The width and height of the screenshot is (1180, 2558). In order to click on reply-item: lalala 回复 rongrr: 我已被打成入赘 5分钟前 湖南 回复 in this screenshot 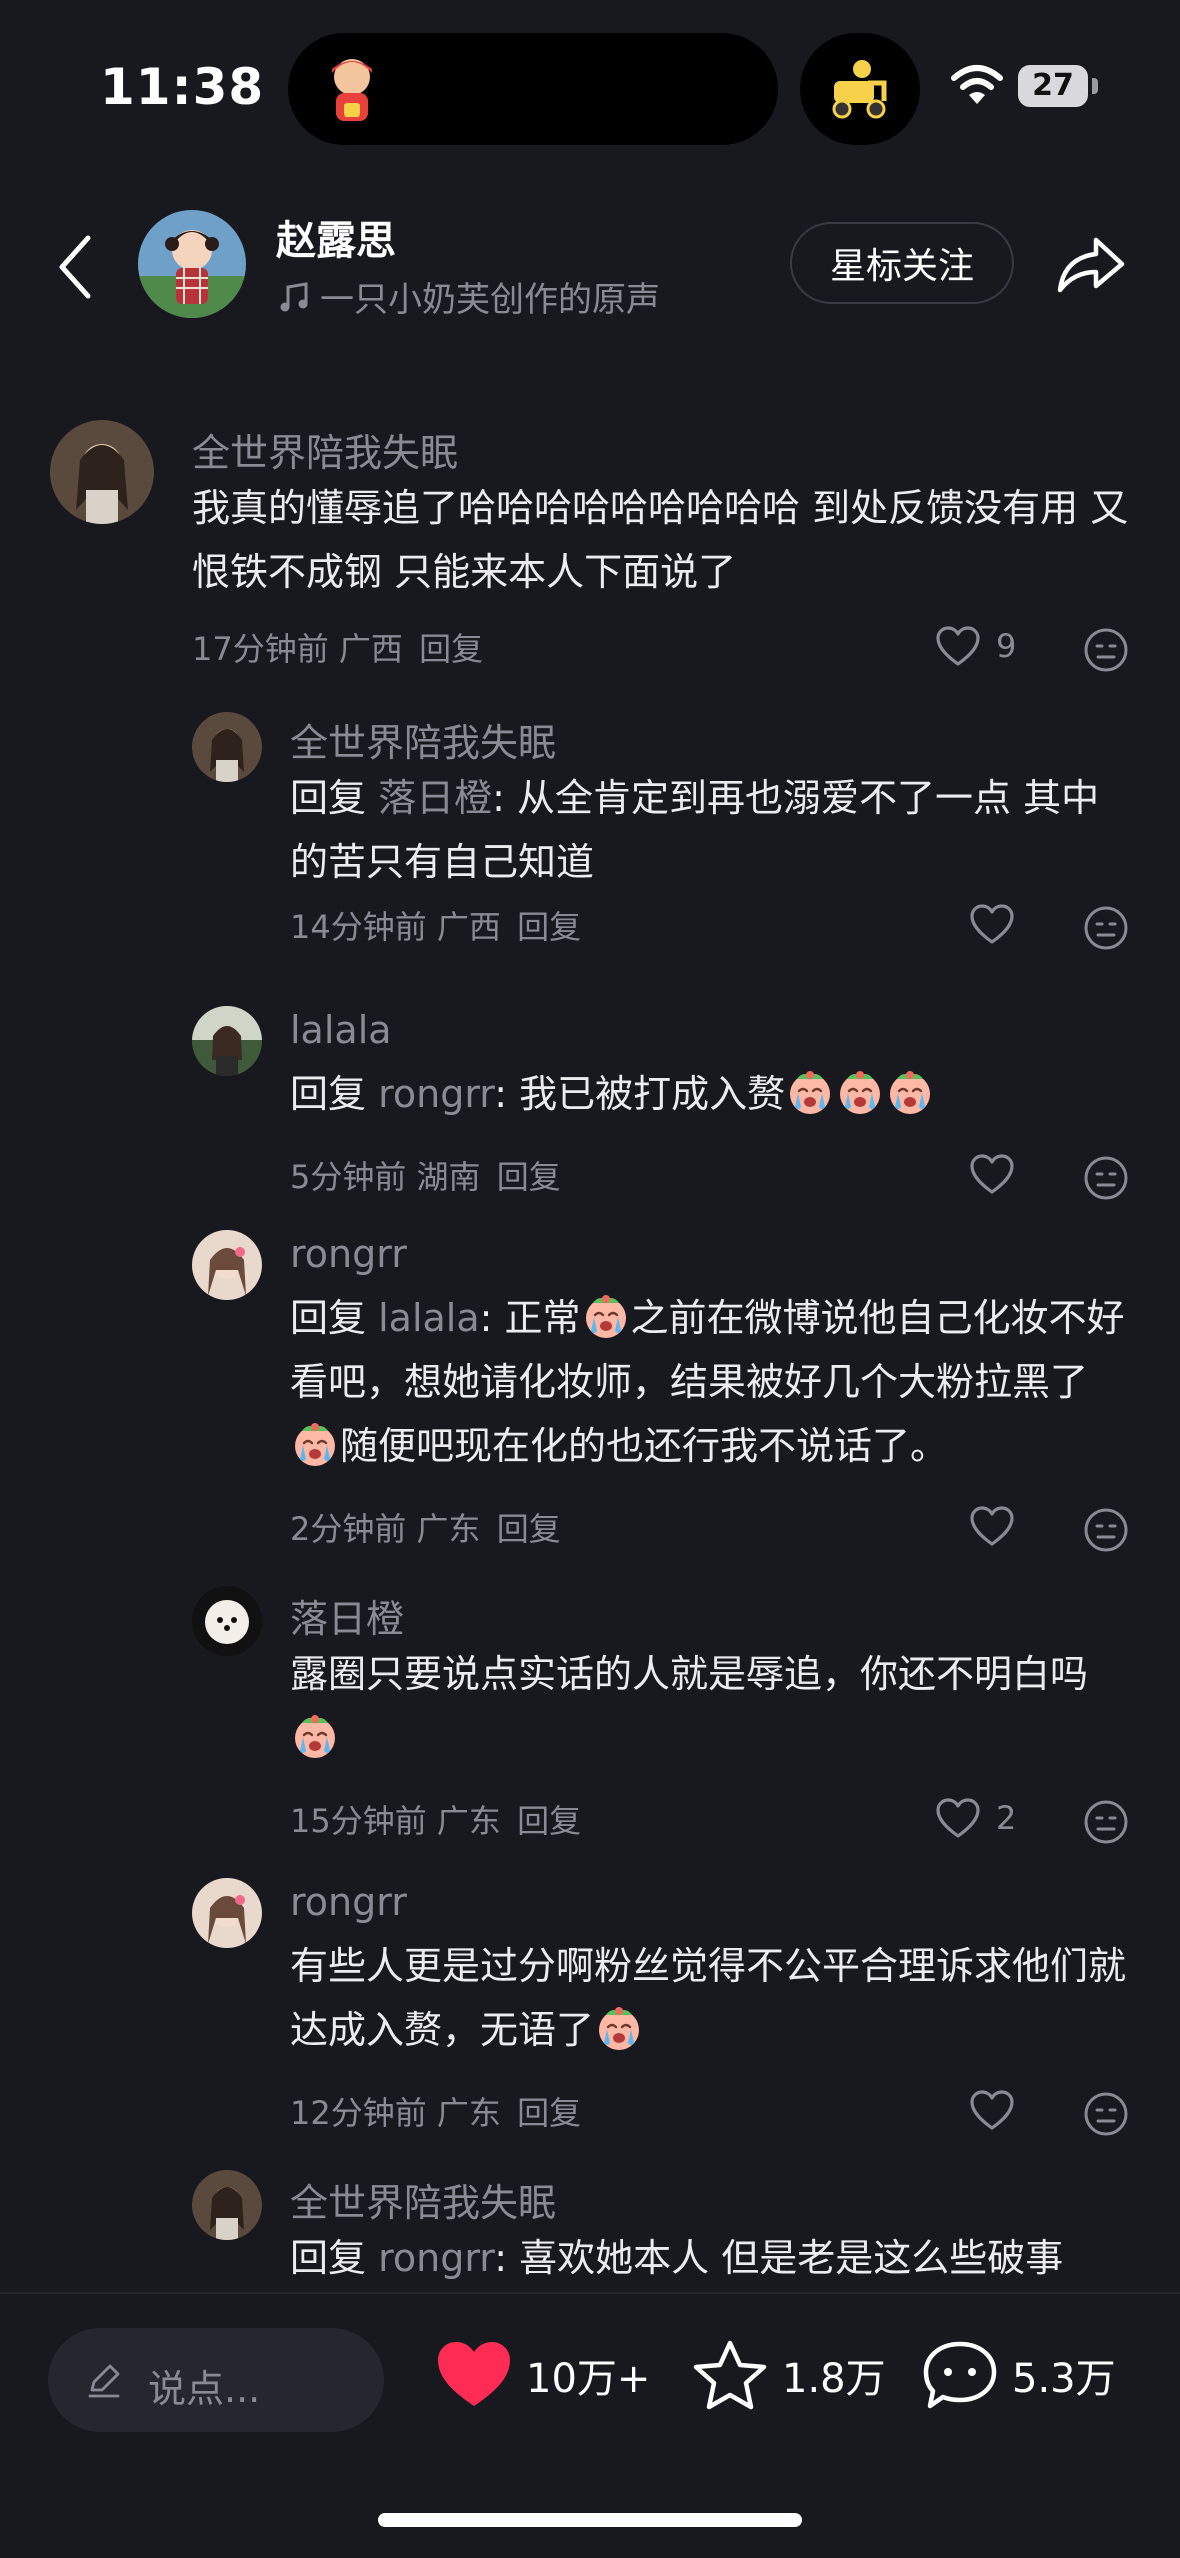, I will do `click(590, 1116)`.